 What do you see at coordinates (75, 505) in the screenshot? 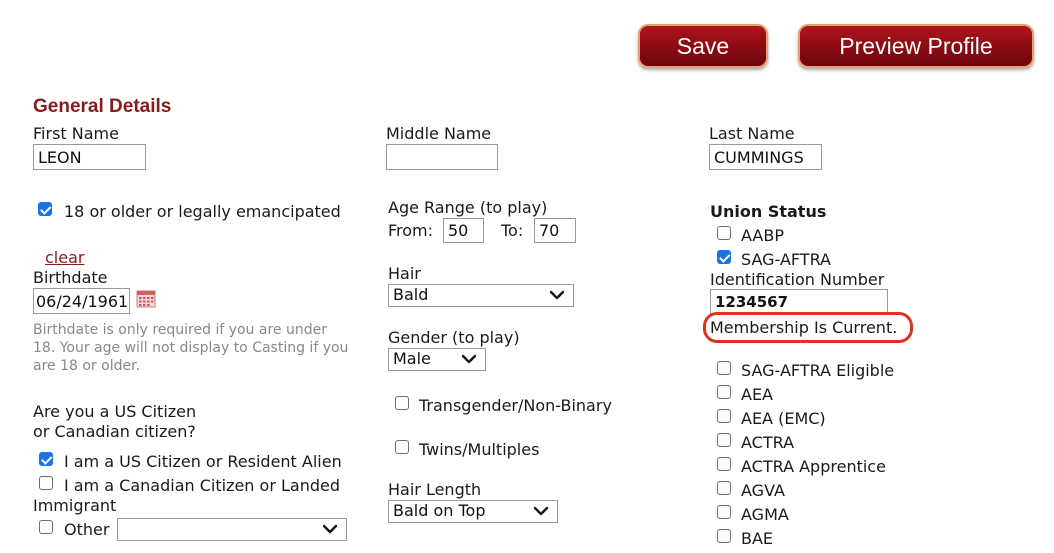
I see `canadian-citizen-label-line2: Immigrant` at bounding box center [75, 505].